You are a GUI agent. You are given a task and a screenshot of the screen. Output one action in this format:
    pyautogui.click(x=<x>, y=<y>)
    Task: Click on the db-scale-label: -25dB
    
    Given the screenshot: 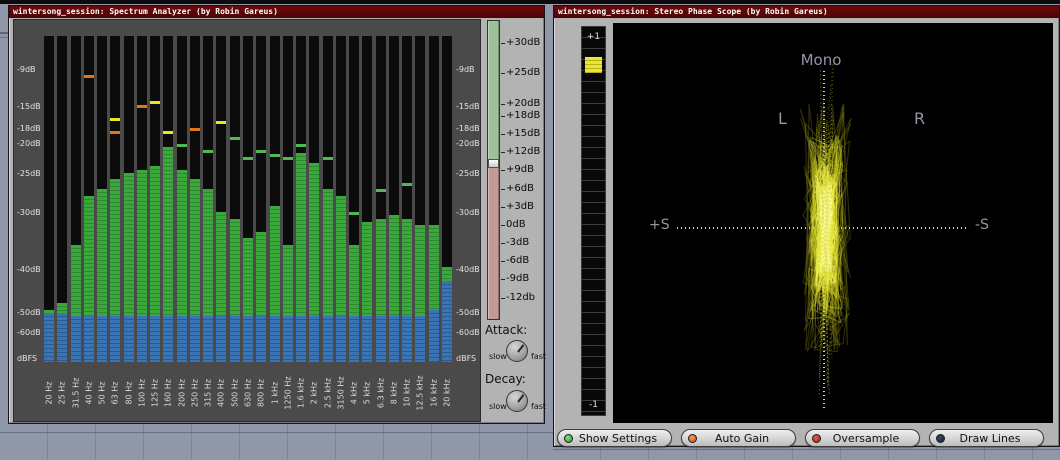 What is the action you would take?
    pyautogui.click(x=29, y=173)
    